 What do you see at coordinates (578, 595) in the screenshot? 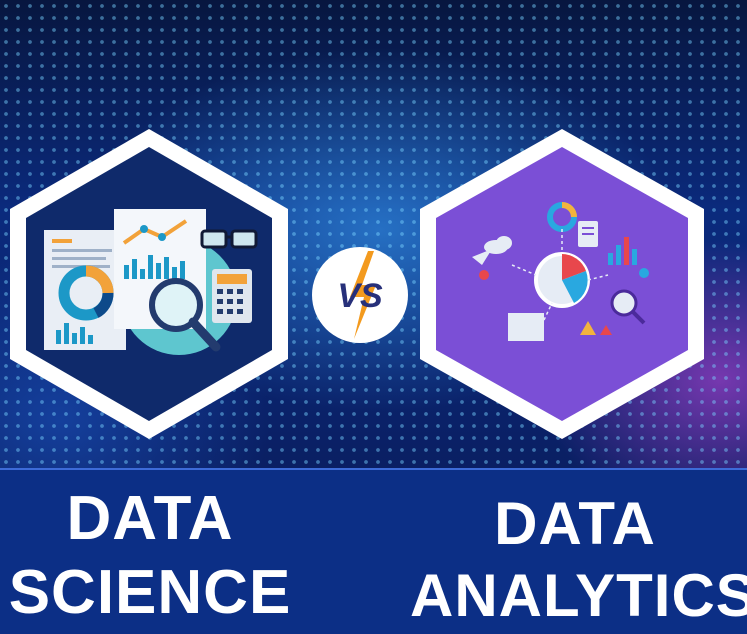
I see `data-analytics-line2: ANALYTICS` at bounding box center [578, 595].